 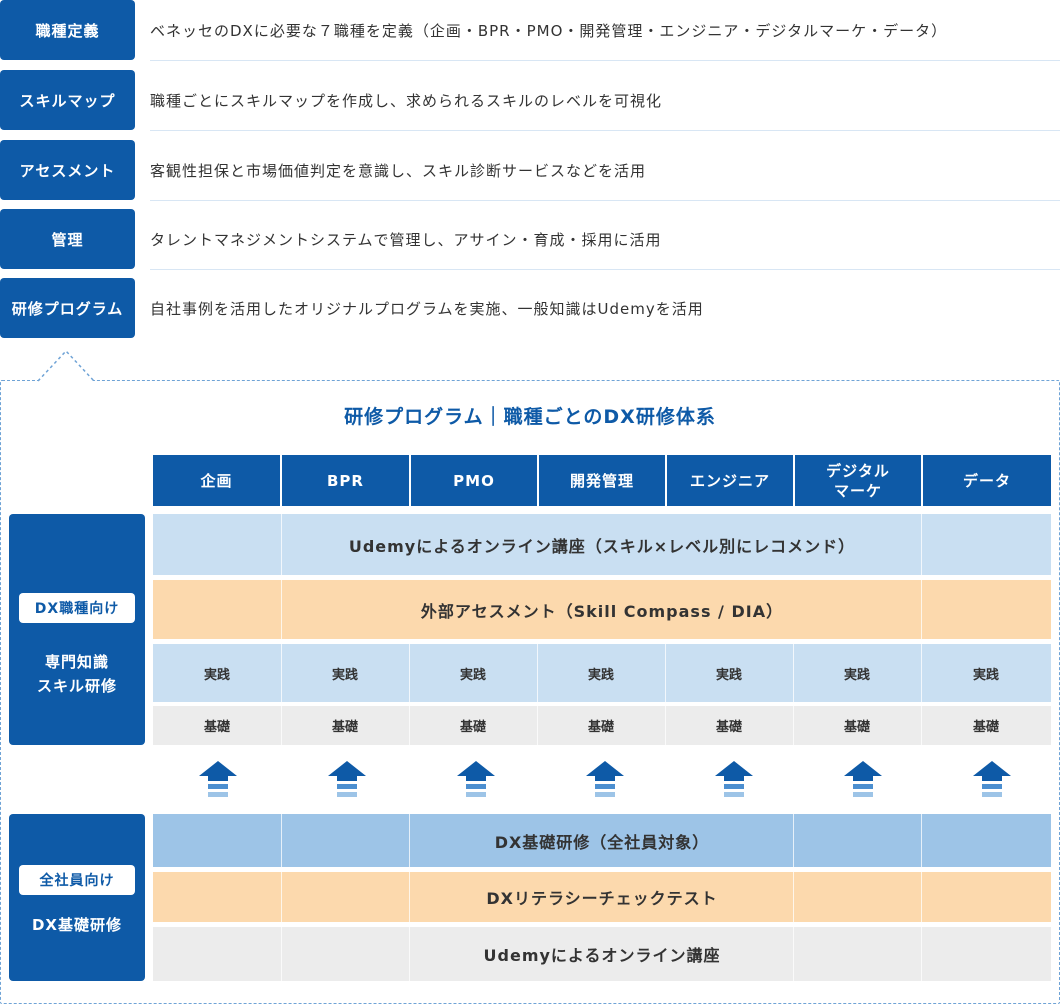 I want to click on definition-label: アセスメント, so click(x=67, y=170).